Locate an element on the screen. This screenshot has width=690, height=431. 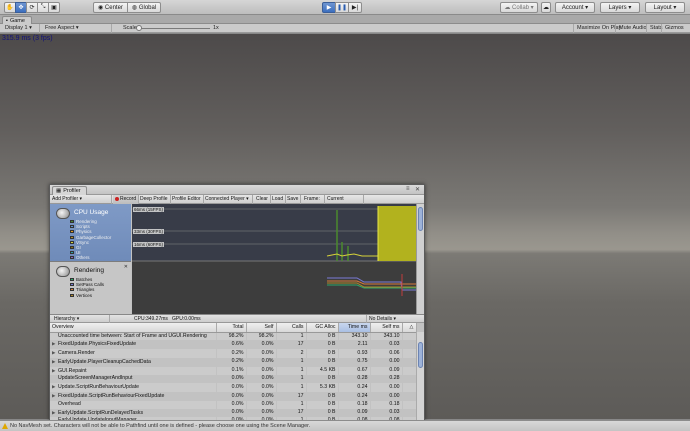
row-name-cell: ▶ EarlyUpdate.PlayerCleanupCachedData is located at coordinates (133, 362).